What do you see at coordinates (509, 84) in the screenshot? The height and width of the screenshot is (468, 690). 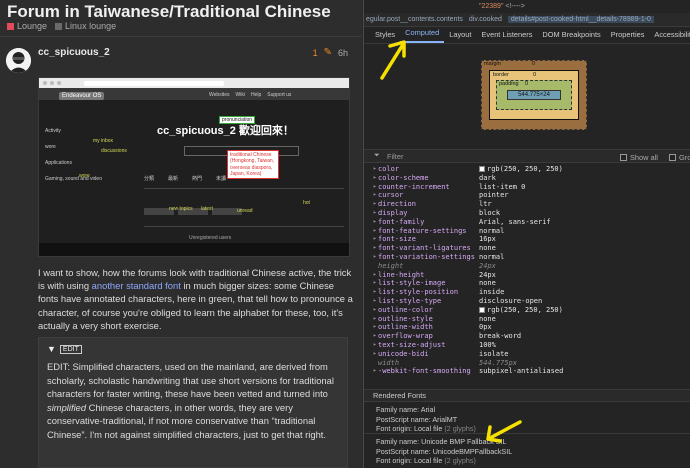 I see `box-model-padding-label: padding` at bounding box center [509, 84].